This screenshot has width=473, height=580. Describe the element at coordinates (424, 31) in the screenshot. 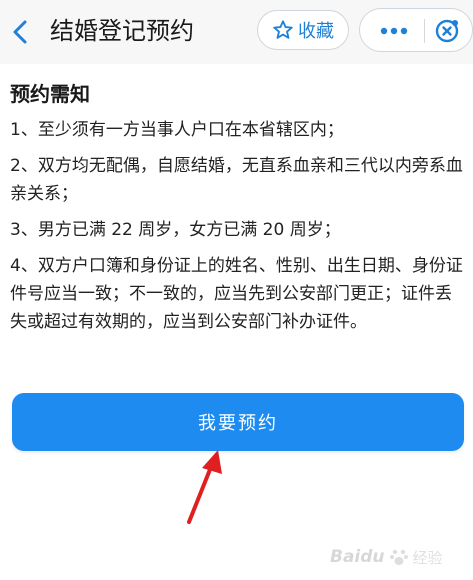

I see `capsule-divider` at that location.